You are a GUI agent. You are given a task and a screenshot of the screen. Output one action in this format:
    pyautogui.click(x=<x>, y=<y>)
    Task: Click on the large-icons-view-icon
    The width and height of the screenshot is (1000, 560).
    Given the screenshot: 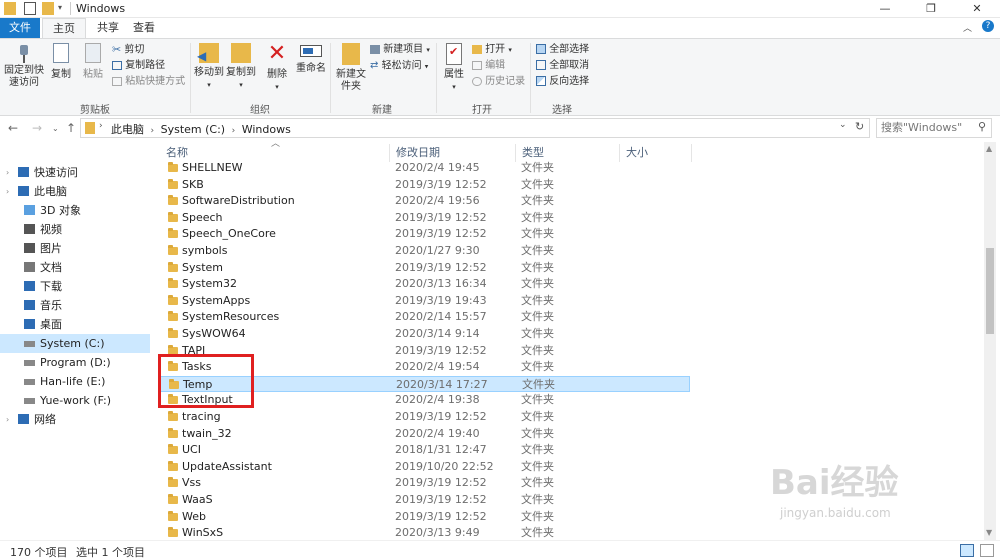 What is the action you would take?
    pyautogui.click(x=987, y=550)
    